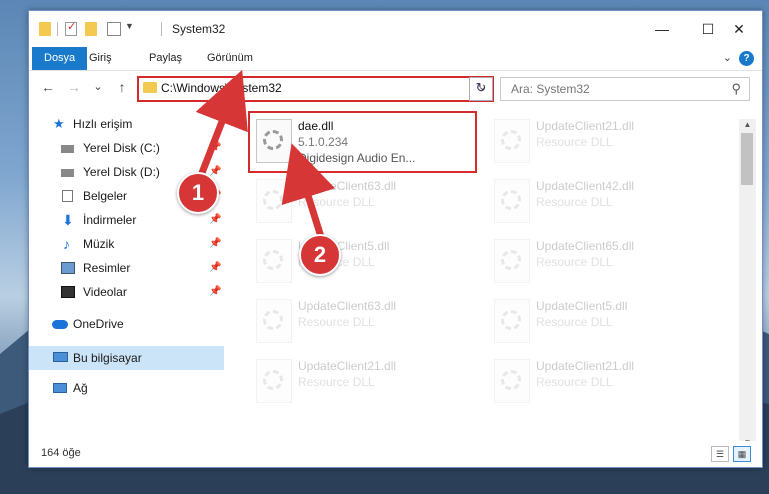 The height and width of the screenshot is (494, 769). What do you see at coordinates (662, 29) in the screenshot?
I see `minimize-button: —` at bounding box center [662, 29].